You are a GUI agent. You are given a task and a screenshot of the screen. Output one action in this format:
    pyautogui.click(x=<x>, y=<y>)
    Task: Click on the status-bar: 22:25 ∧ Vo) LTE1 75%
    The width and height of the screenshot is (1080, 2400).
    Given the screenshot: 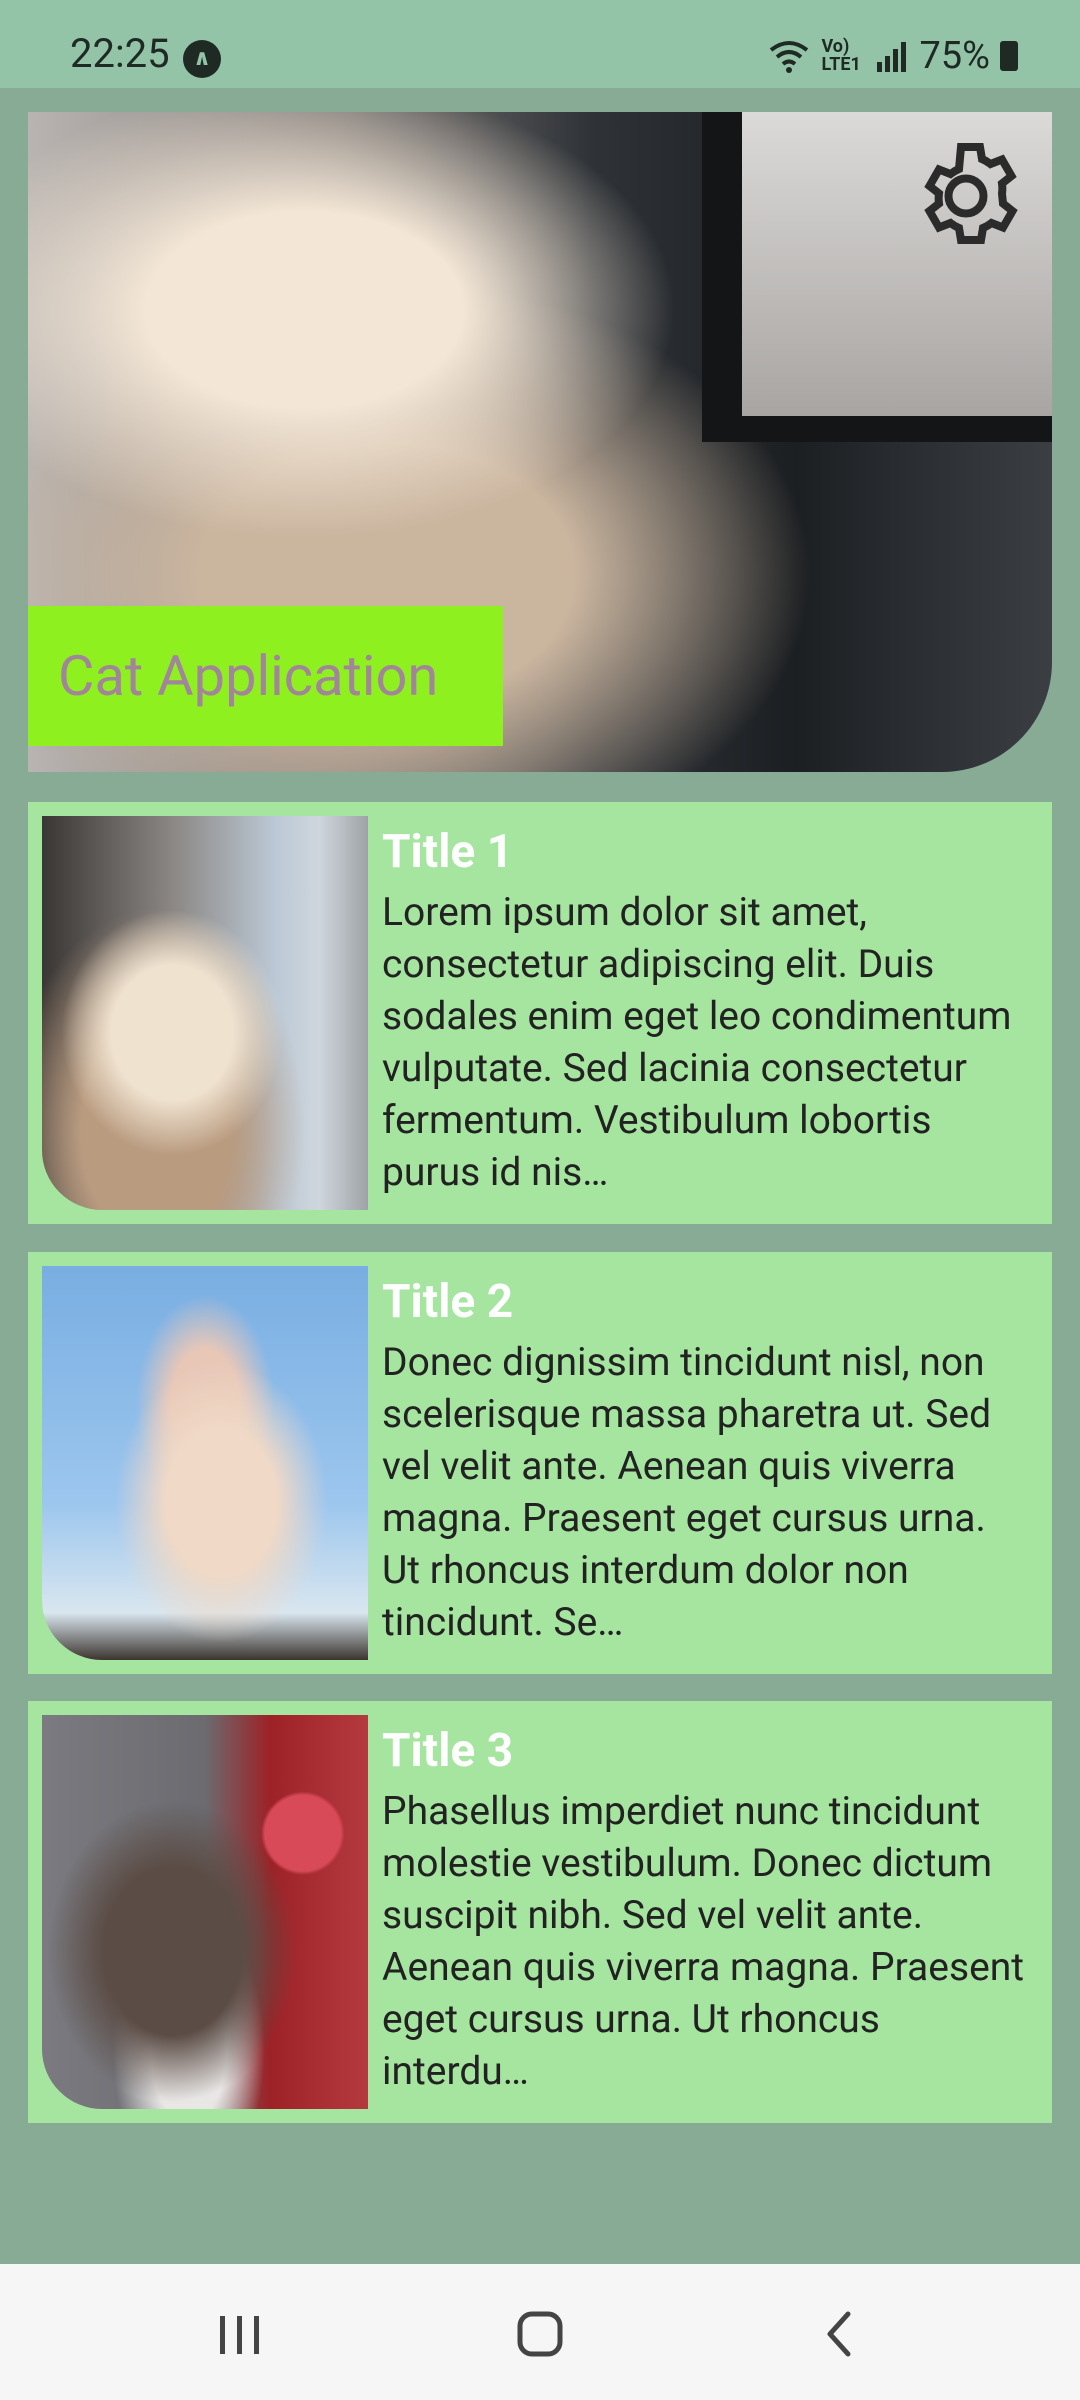 What is the action you would take?
    pyautogui.click(x=540, y=44)
    